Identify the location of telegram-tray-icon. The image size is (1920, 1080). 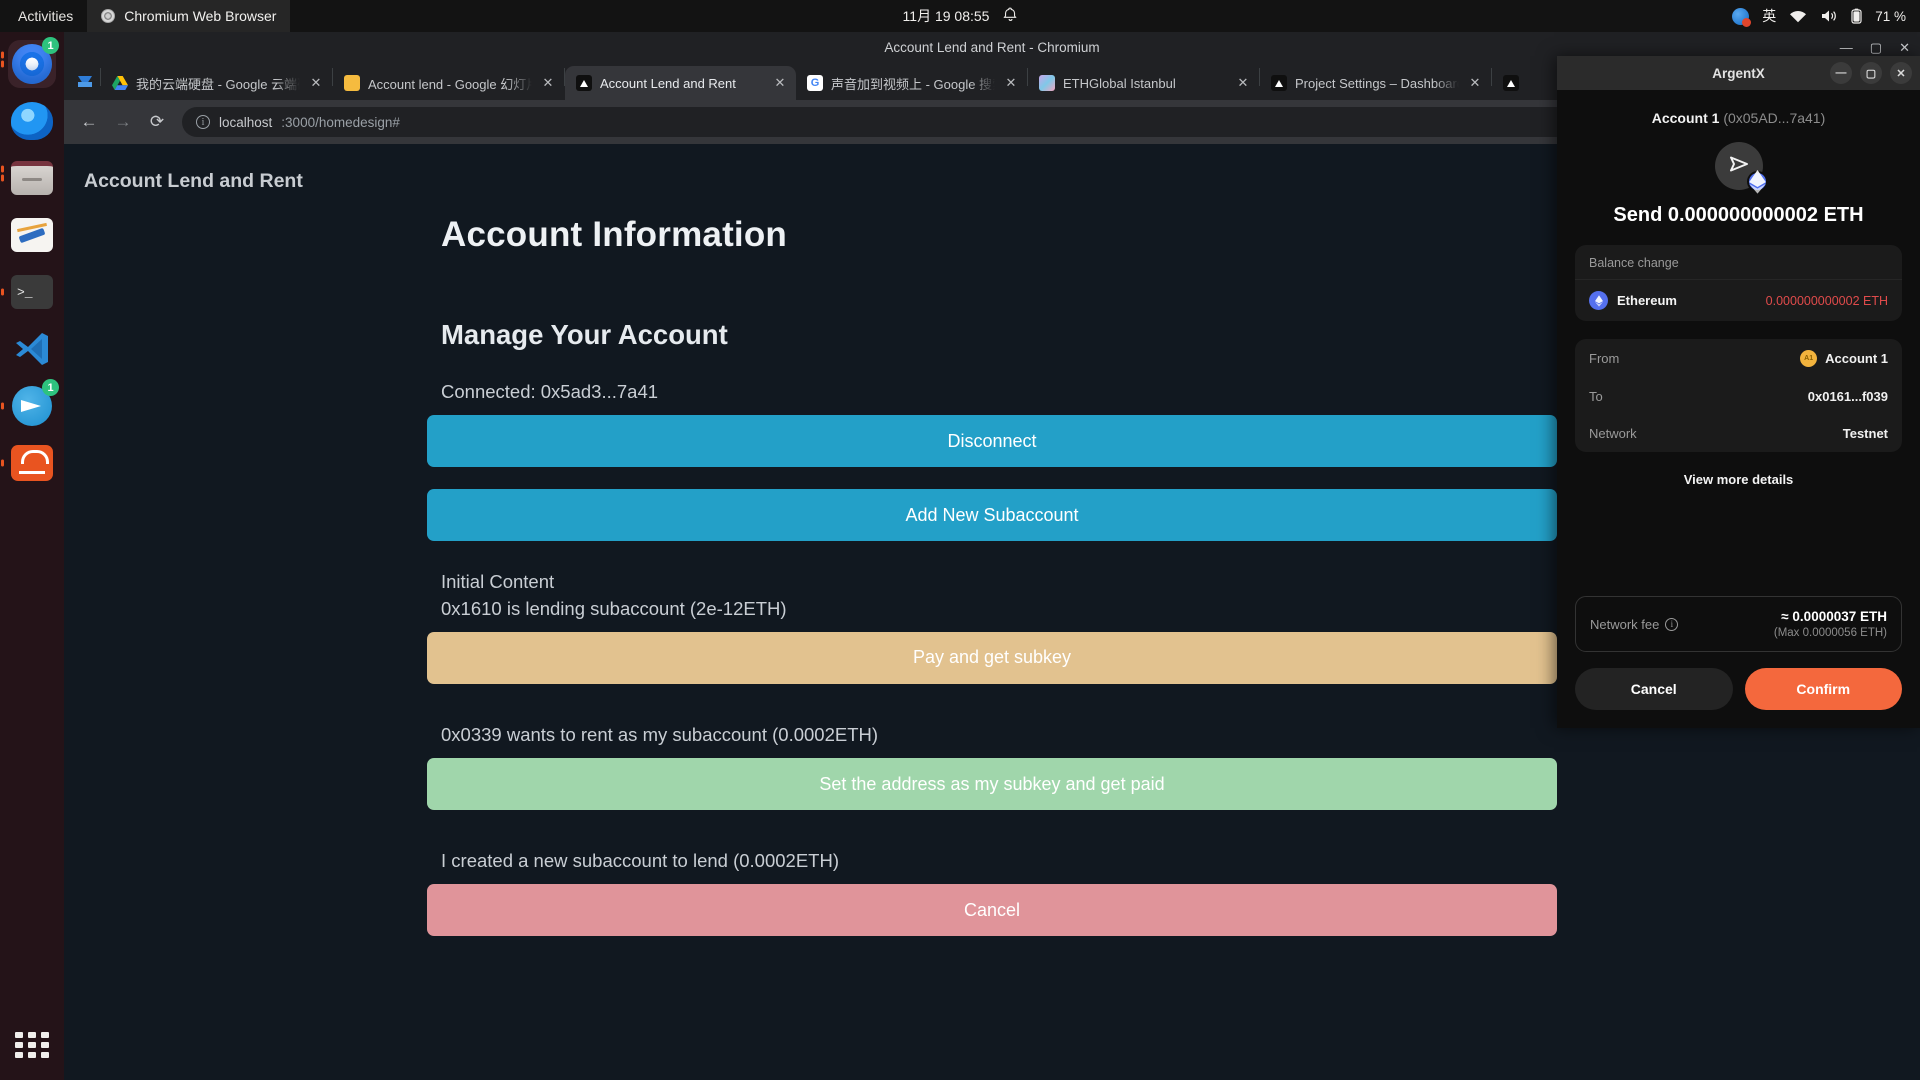
(1742, 17).